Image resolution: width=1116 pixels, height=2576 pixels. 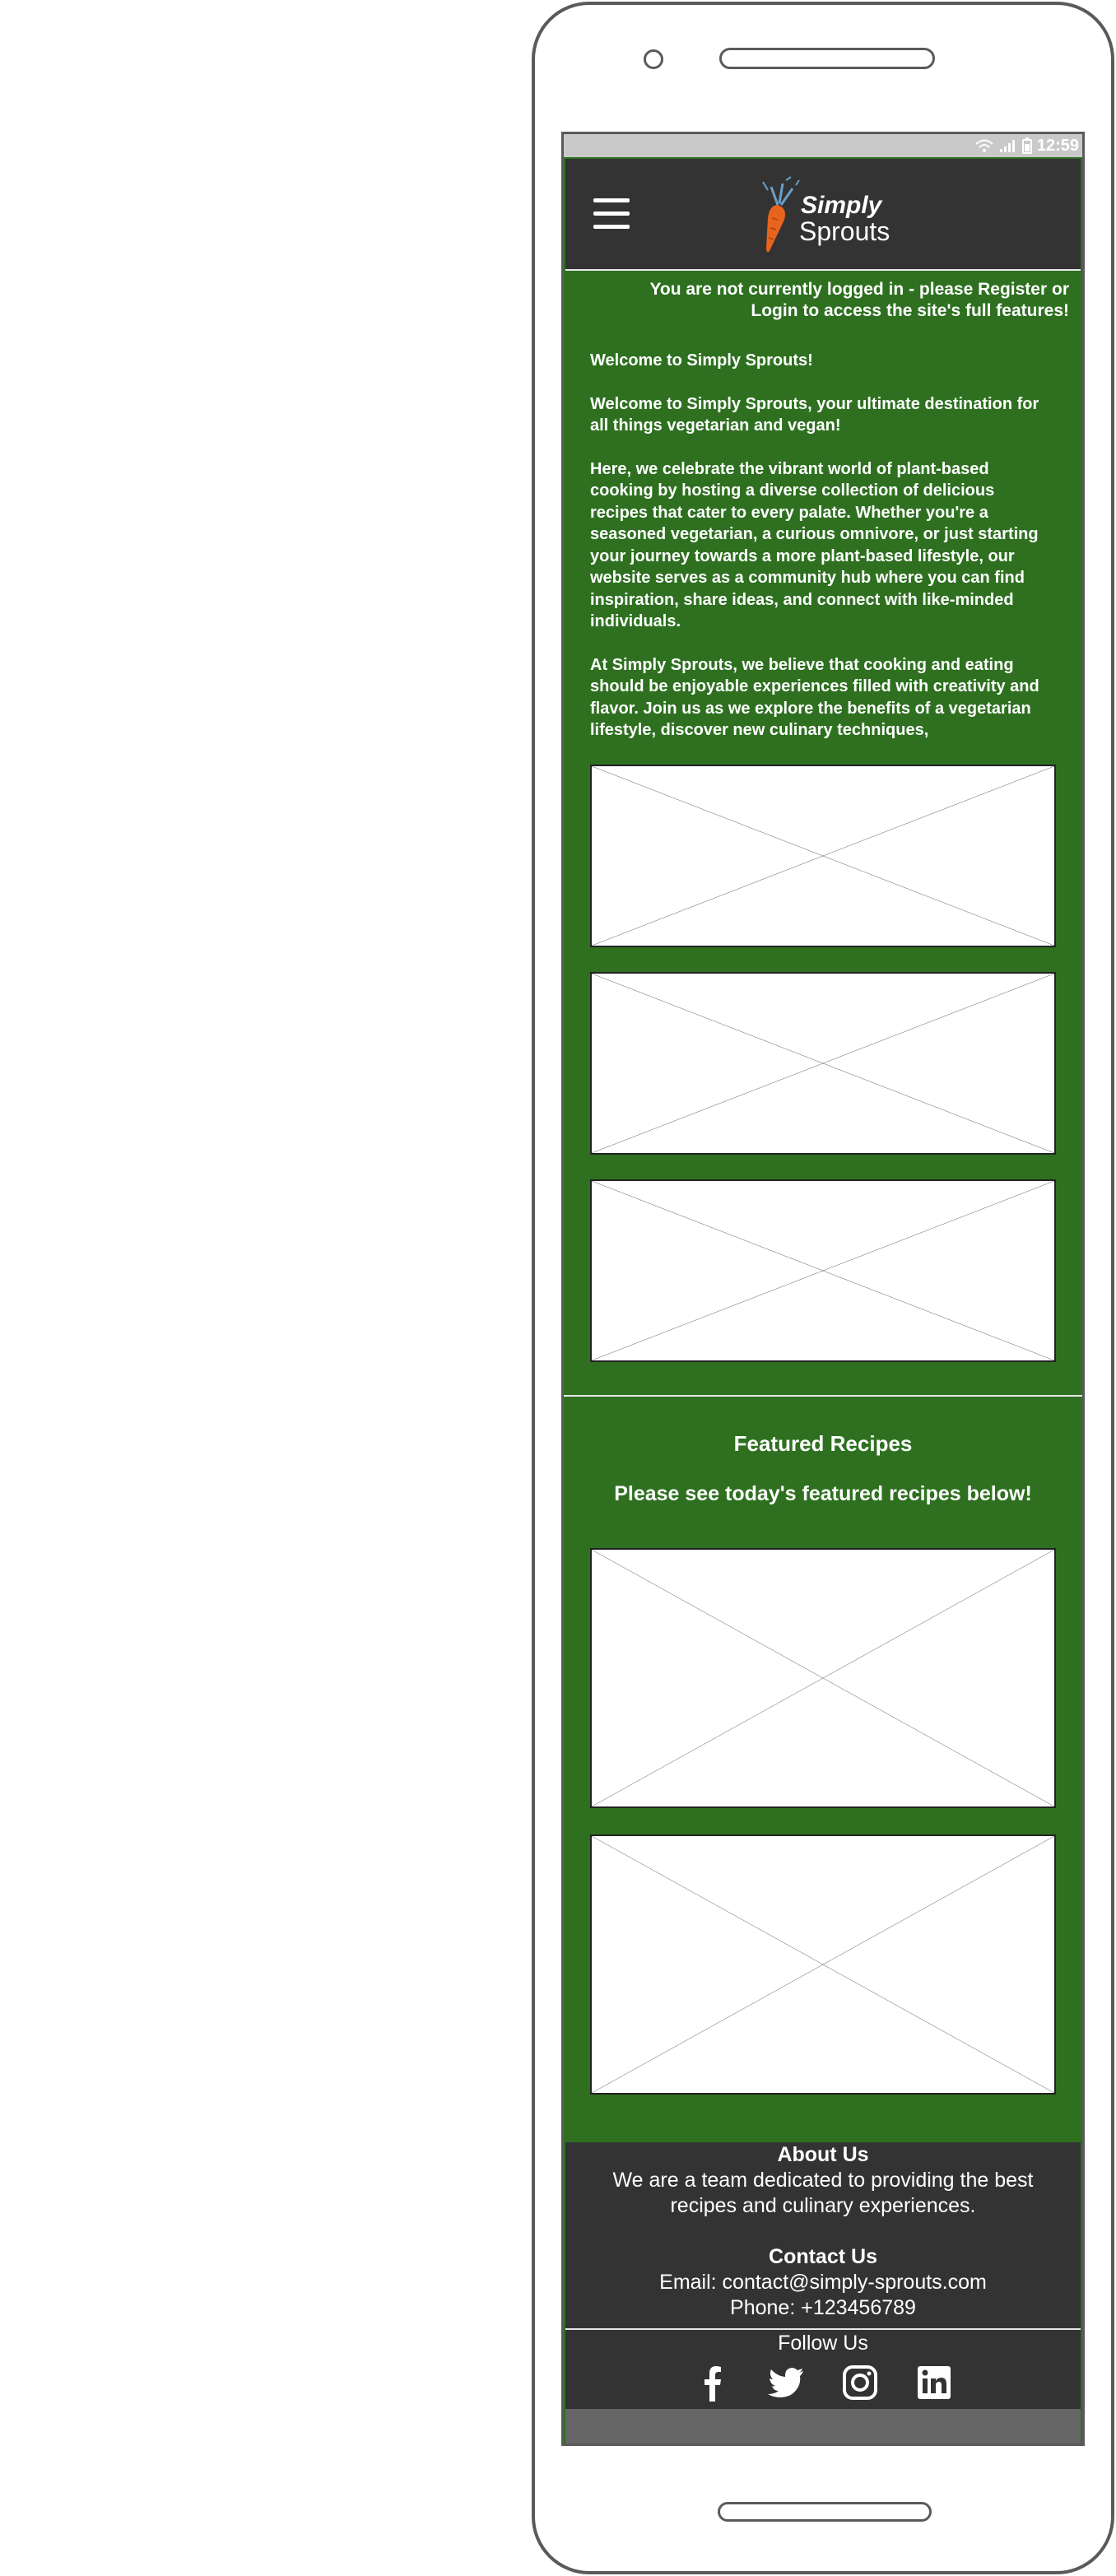 What do you see at coordinates (786, 2382) in the screenshot?
I see `twitter-icon` at bounding box center [786, 2382].